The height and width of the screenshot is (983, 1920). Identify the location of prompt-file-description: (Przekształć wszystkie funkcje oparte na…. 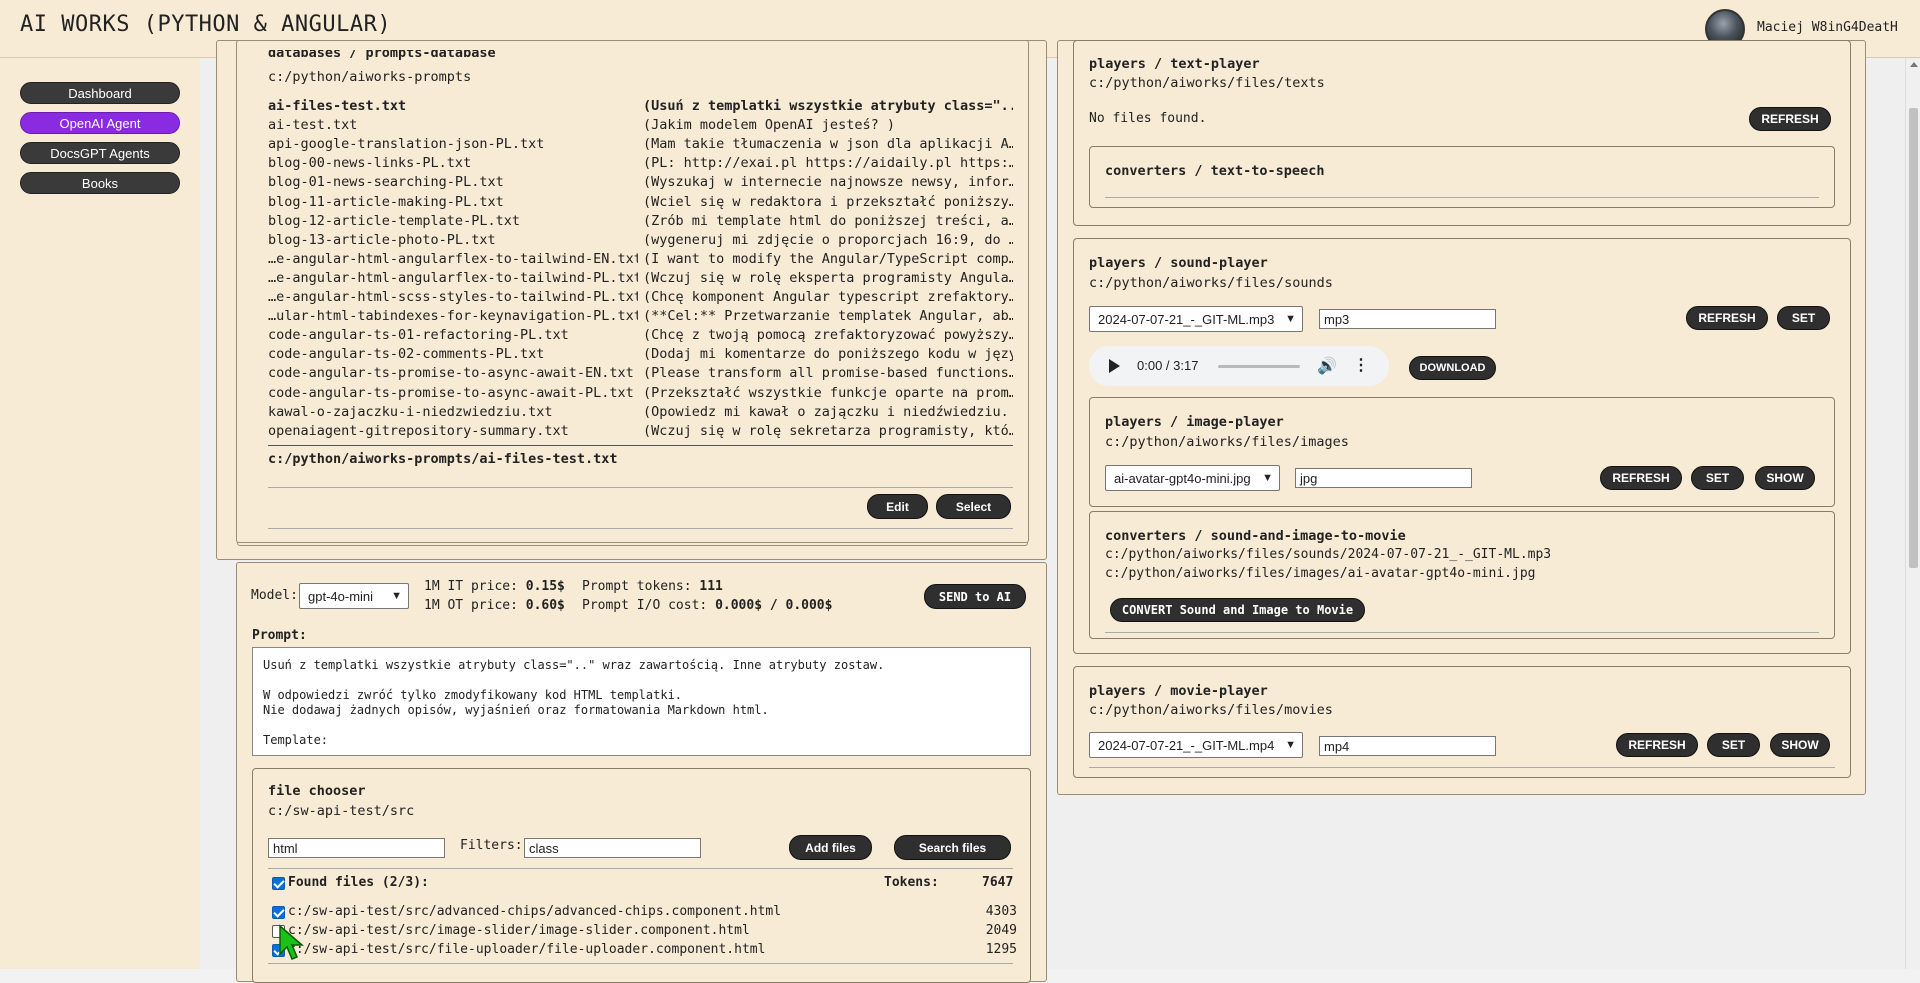
(828, 392).